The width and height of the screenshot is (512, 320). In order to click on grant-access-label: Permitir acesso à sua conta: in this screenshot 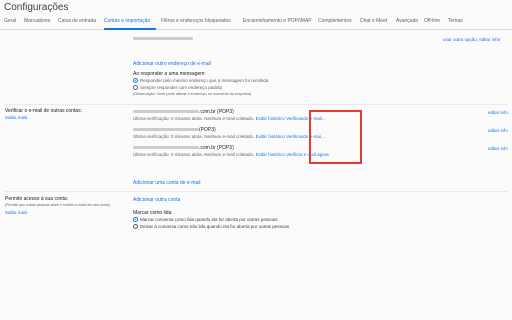, I will do `click(37, 199)`.